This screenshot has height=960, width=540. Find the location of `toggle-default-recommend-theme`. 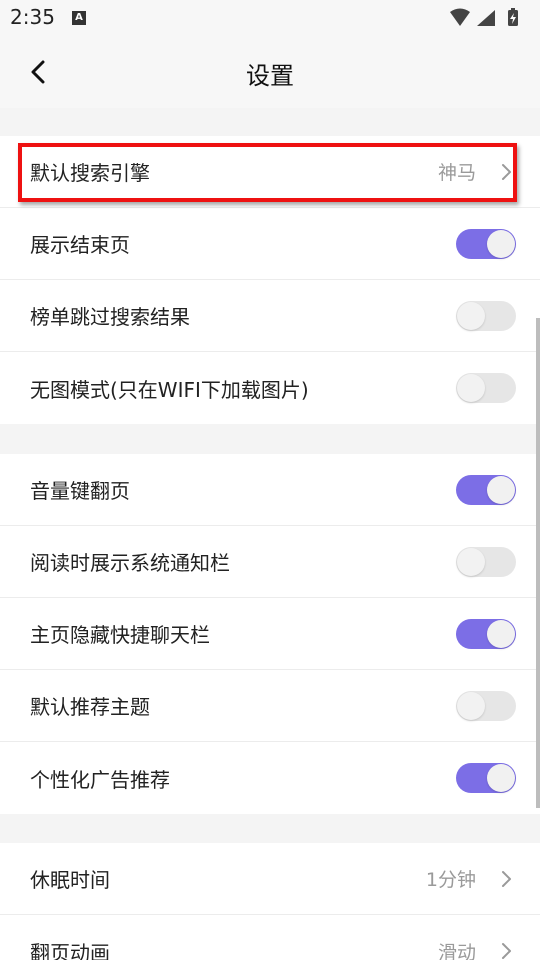

toggle-default-recommend-theme is located at coordinates (486, 705).